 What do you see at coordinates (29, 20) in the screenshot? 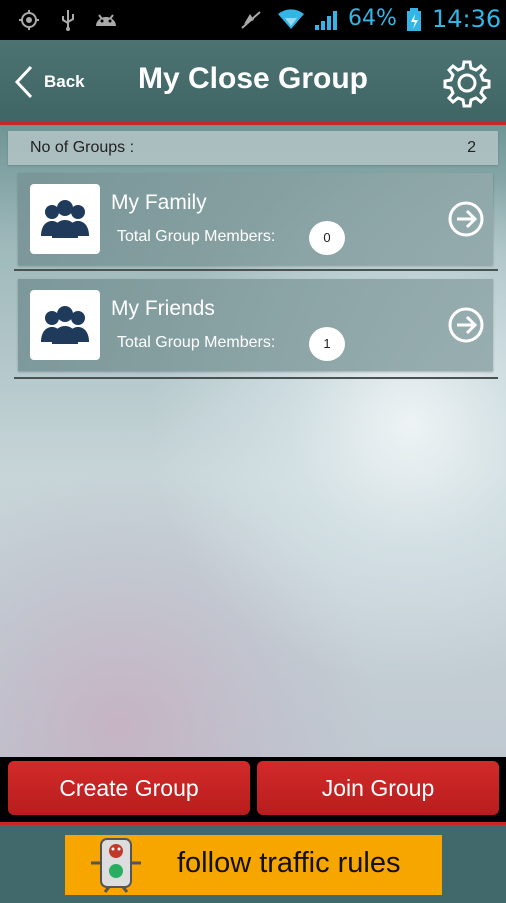
I see `gps-icon` at bounding box center [29, 20].